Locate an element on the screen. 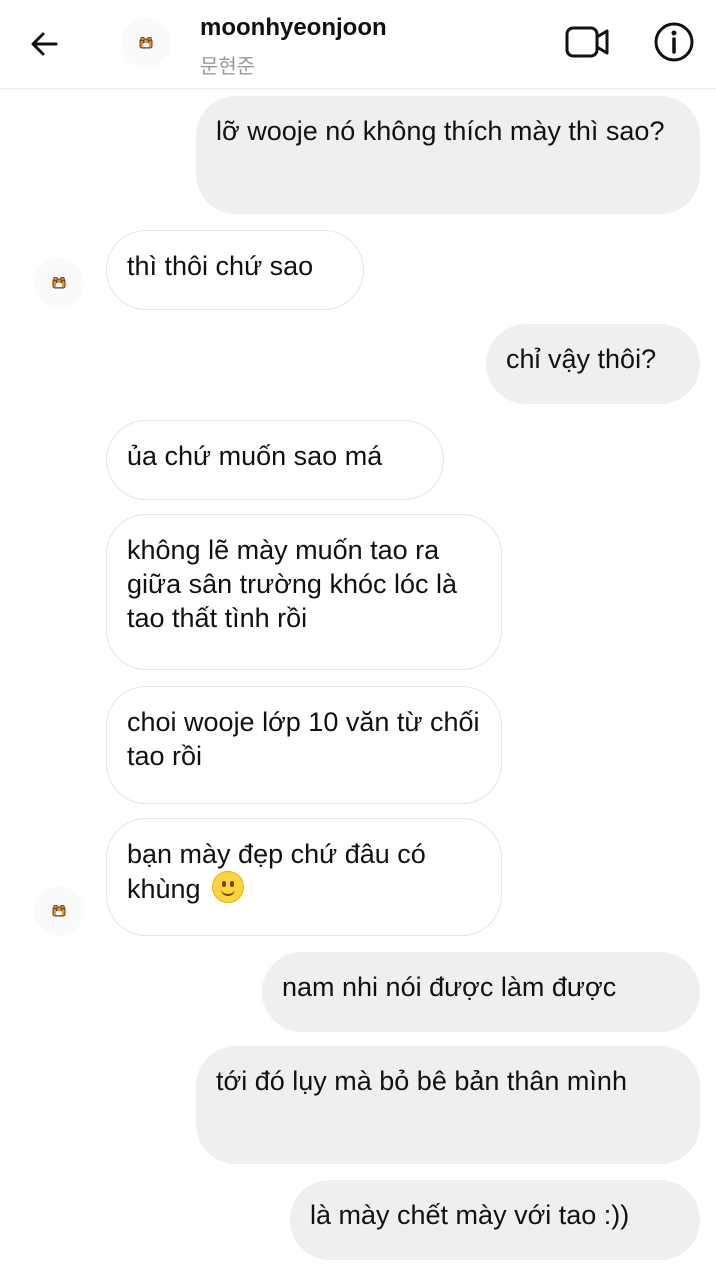 This screenshot has width=716, height=1268. message-bubble-incoming: ủa chứ muốn sao má is located at coordinates (275, 460).